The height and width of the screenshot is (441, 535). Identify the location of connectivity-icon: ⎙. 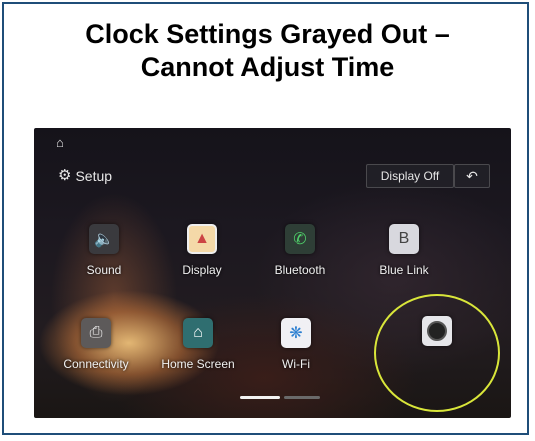
(96, 333).